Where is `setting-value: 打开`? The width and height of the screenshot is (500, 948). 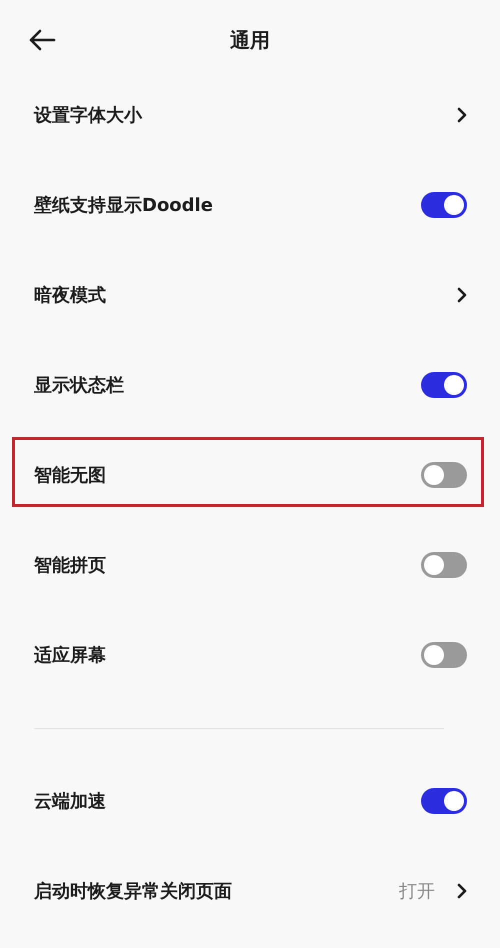 setting-value: 打开 is located at coordinates (417, 891).